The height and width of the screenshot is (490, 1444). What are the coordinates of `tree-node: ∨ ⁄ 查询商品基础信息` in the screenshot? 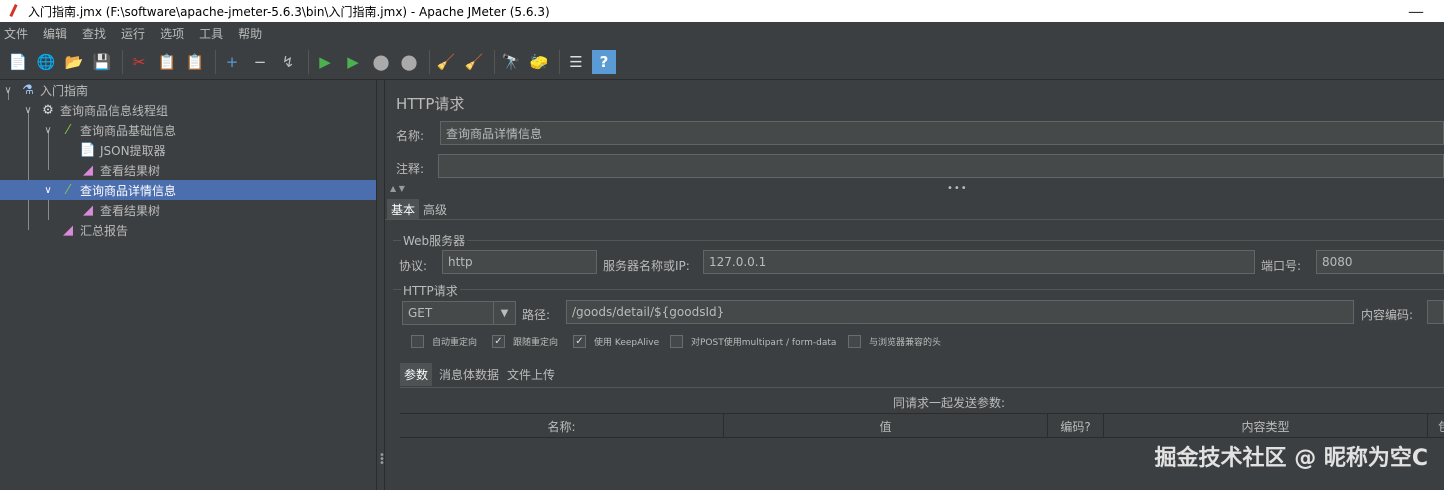 It's located at (188, 130).